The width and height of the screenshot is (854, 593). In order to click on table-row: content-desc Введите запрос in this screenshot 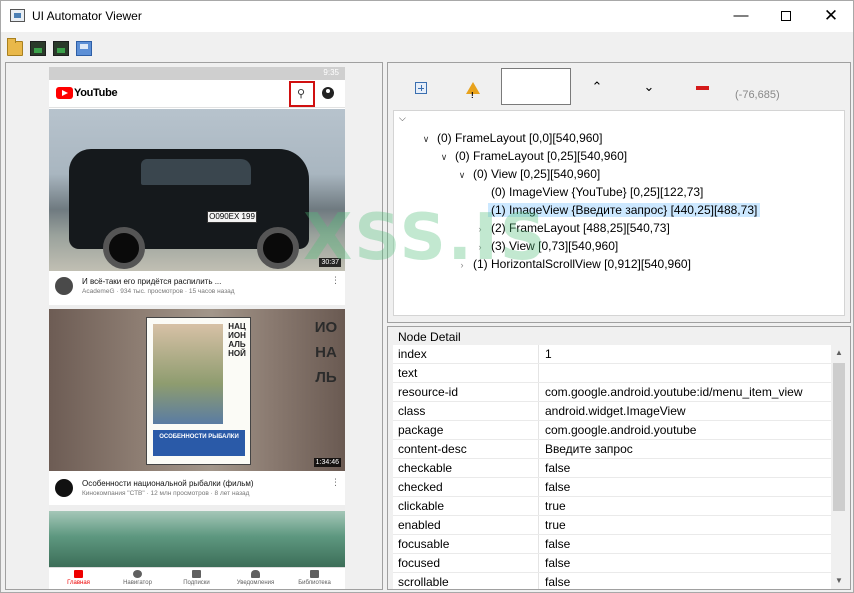, I will do `click(612, 449)`.